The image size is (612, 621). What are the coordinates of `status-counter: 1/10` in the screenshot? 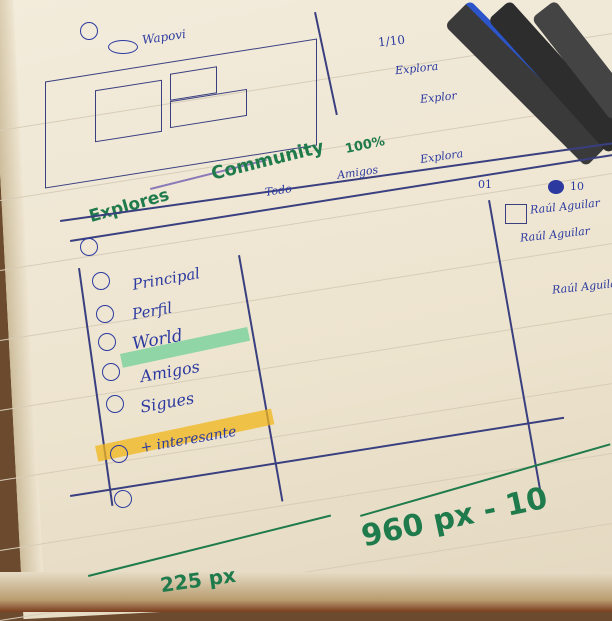 It's located at (391, 41).